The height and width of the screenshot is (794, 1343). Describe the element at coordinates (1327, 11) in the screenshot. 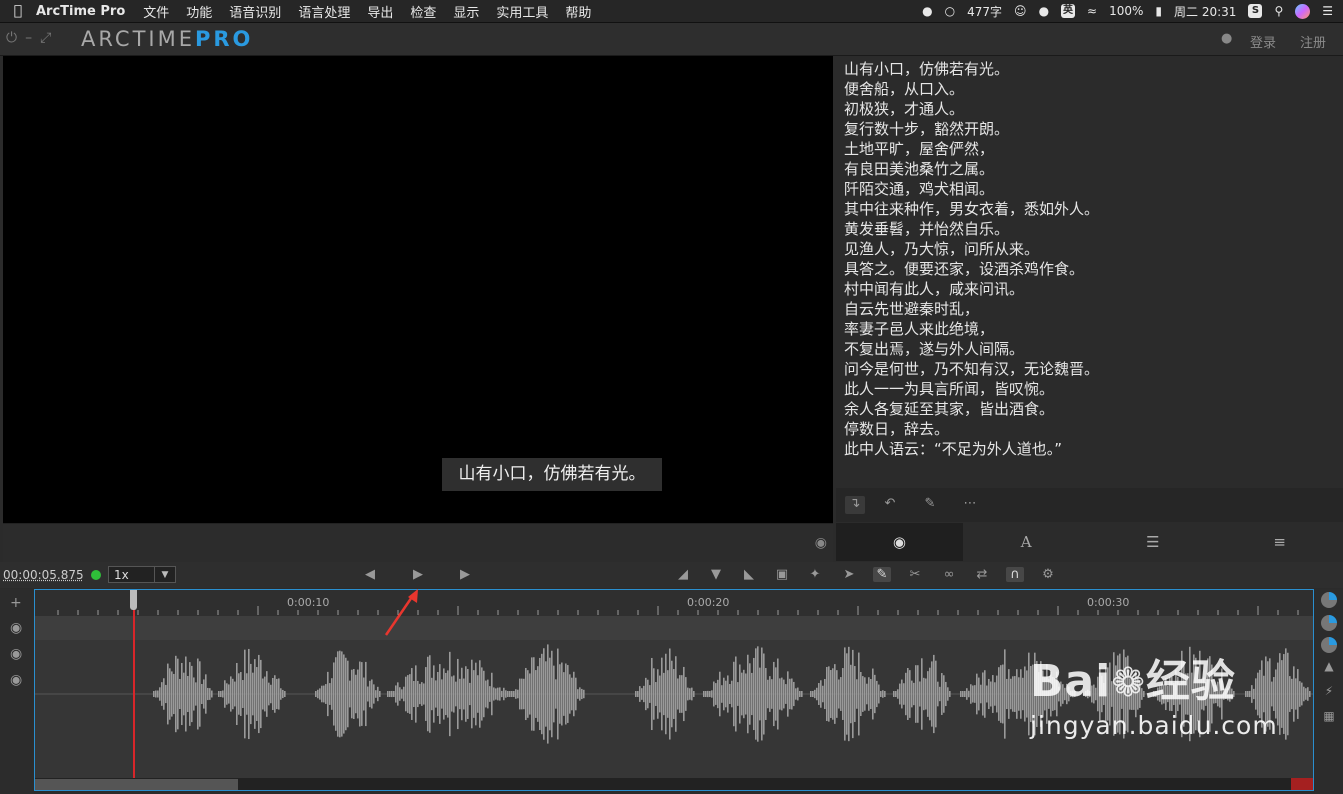

I see `notification-center-icon: ☰` at that location.